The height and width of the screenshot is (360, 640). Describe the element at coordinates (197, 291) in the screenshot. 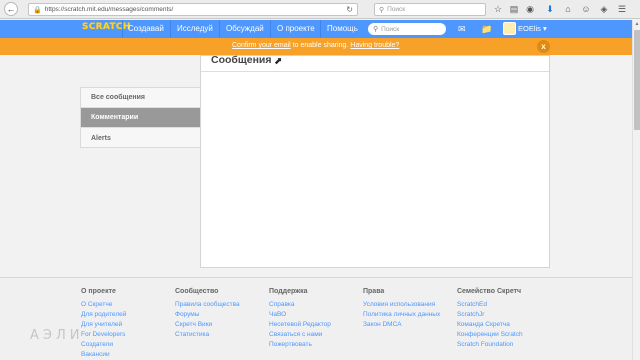

I see `footer-heading: Сообщество` at that location.